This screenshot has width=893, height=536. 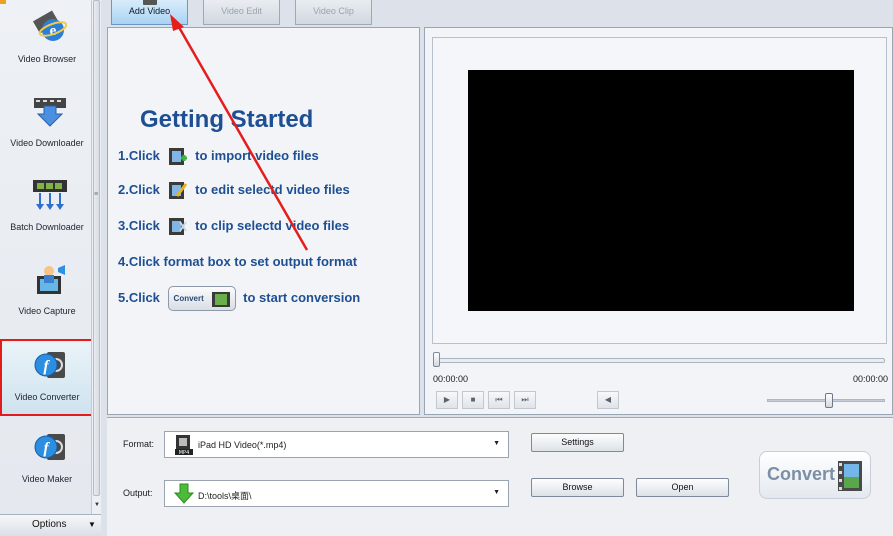 I want to click on format-value: iPad HD Video(*.mp4), so click(x=242, y=445).